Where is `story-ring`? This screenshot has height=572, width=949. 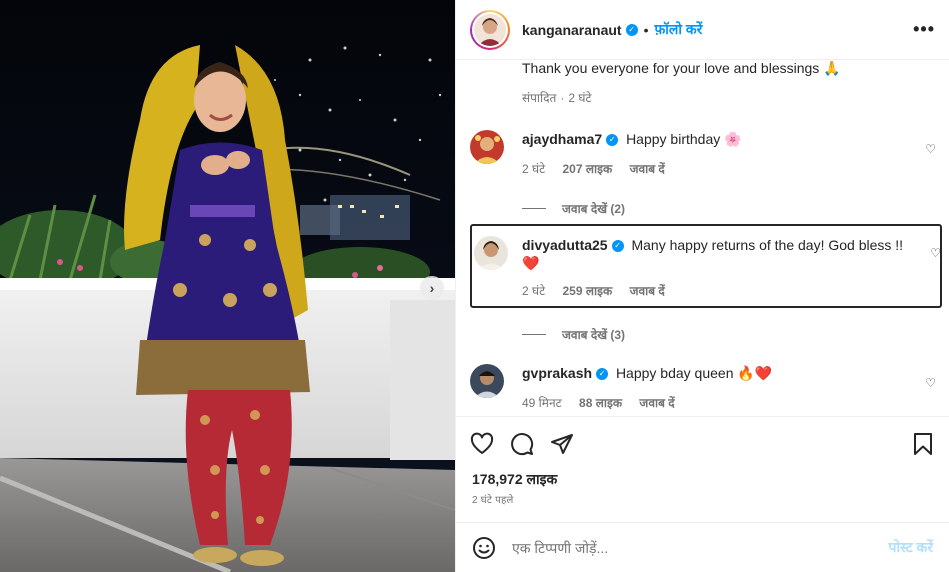 story-ring is located at coordinates (490, 29).